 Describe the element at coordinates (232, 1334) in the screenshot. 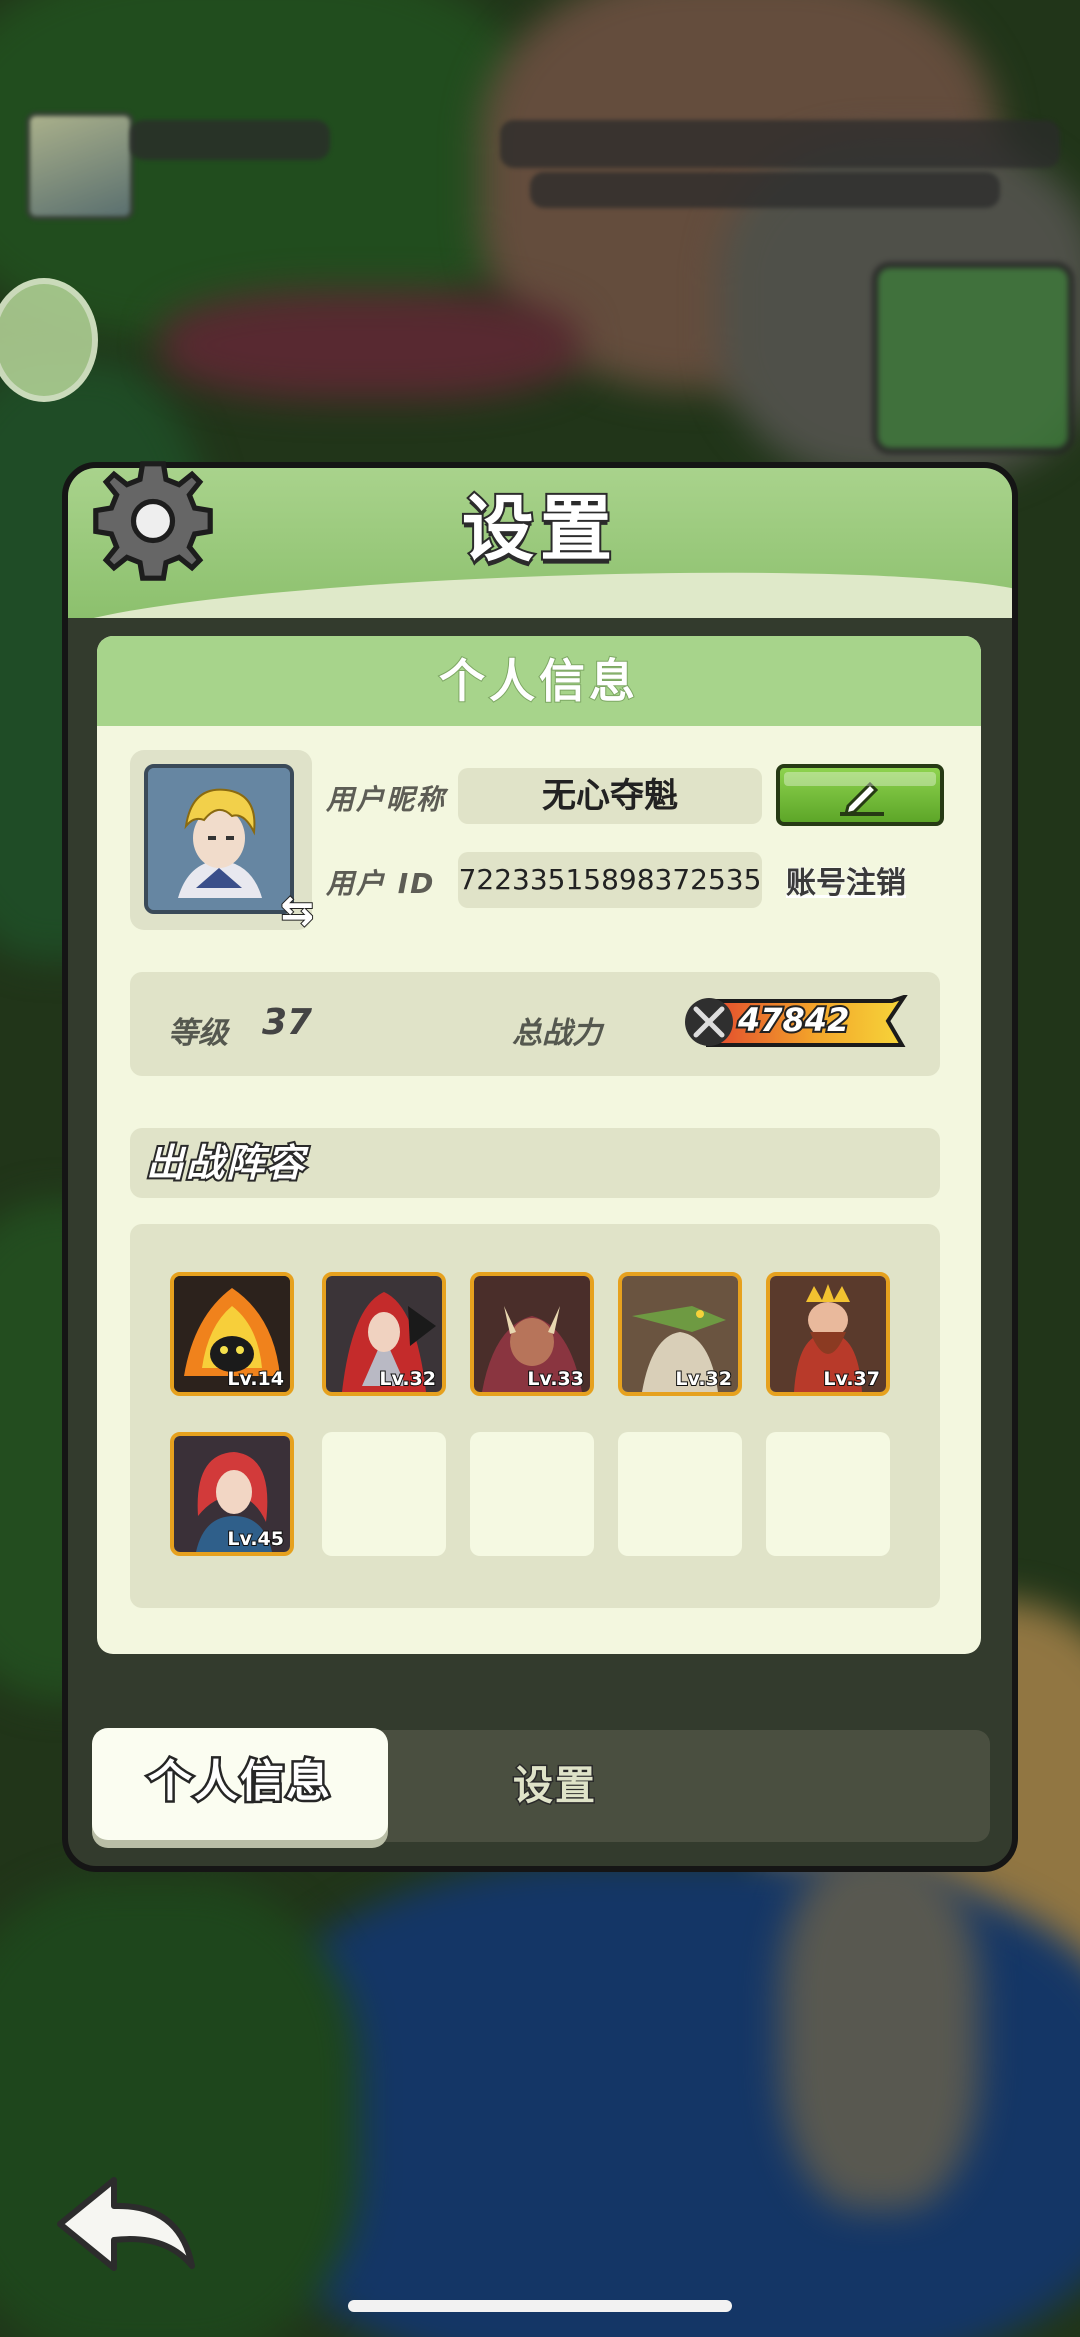

I see `hero-slot-fire-demon: Lv.14` at that location.